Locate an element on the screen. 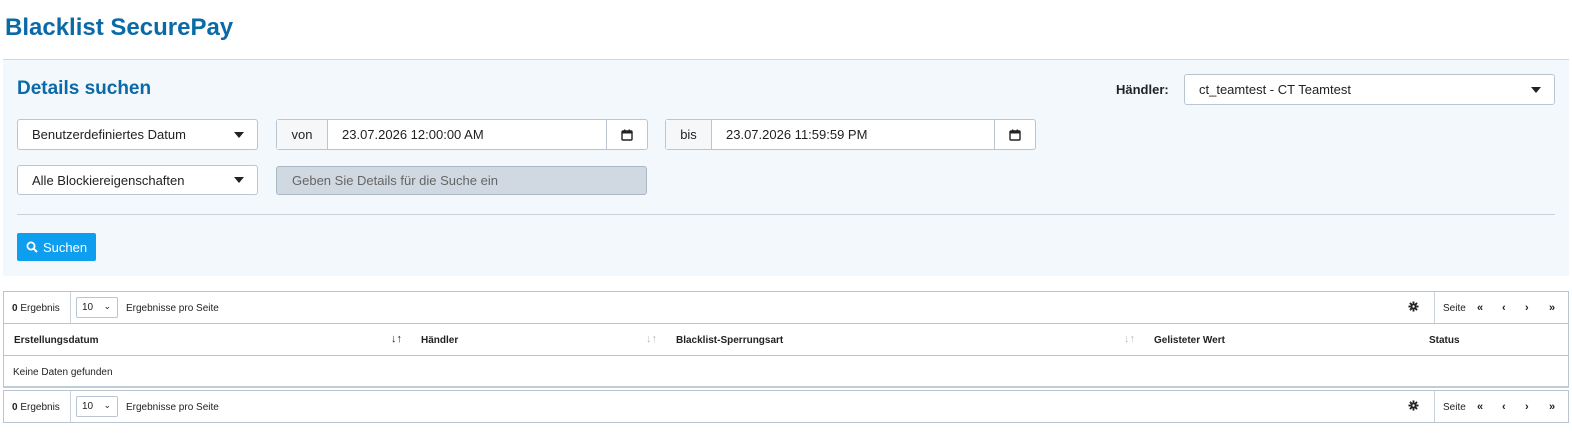 This screenshot has height=448, width=1572. to-date-group: bis 23.07.2026 11:59:59 PM is located at coordinates (850, 134).